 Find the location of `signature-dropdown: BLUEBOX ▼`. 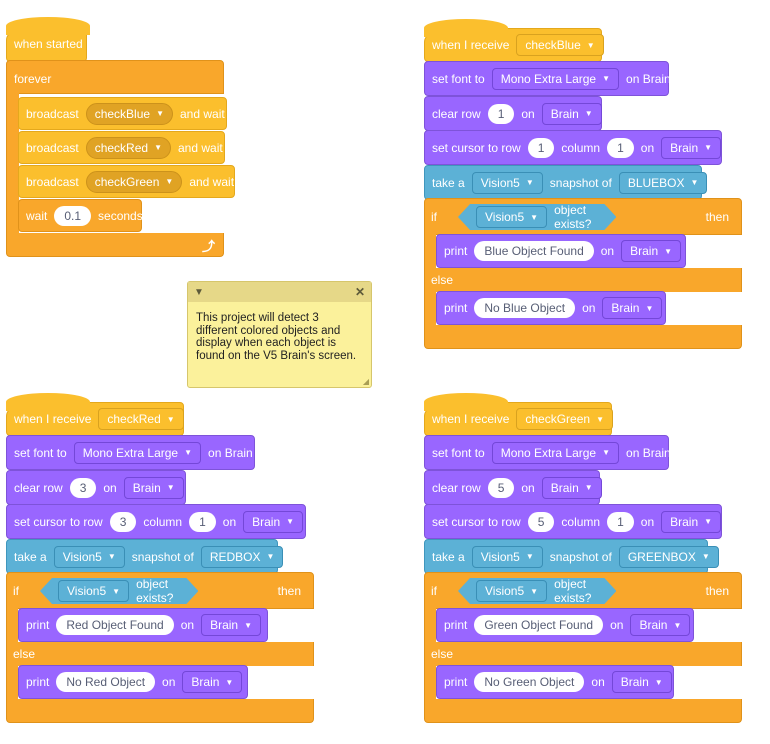

signature-dropdown: BLUEBOX ▼ is located at coordinates (663, 182).